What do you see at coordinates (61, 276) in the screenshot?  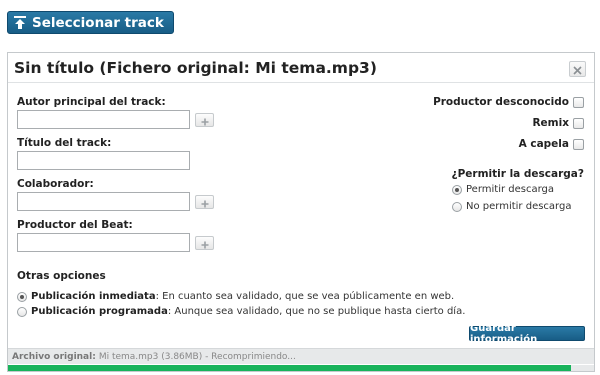 I see `otras-opciones-title: Otras opciones` at bounding box center [61, 276].